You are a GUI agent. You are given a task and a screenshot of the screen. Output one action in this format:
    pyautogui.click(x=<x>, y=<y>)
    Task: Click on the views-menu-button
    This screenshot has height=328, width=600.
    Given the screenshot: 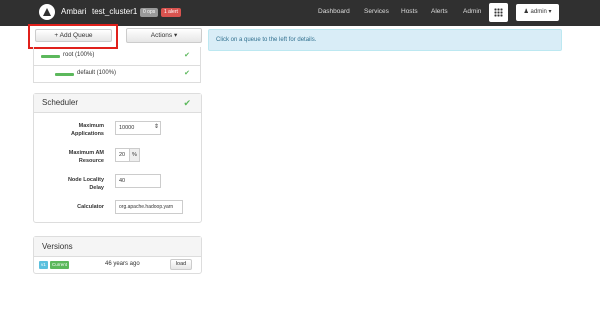 What is the action you would take?
    pyautogui.click(x=498, y=12)
    